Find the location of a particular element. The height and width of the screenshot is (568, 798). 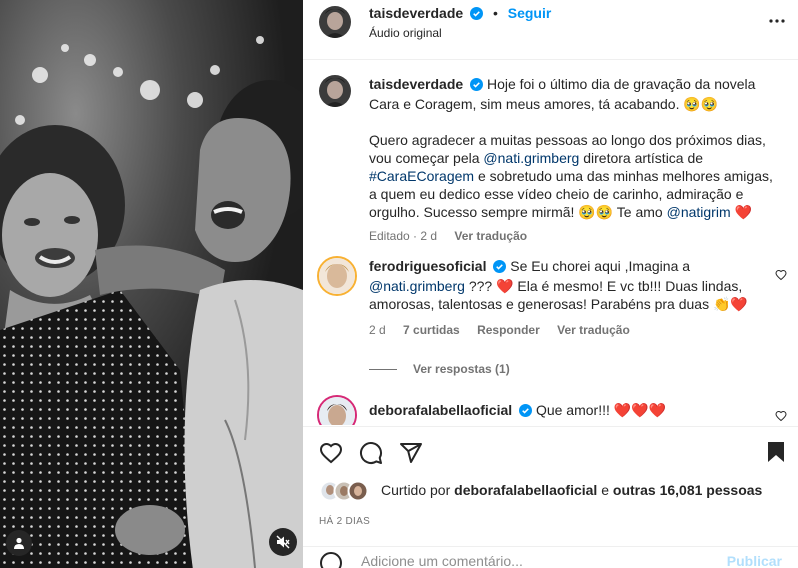

author-username: taisdeverdade is located at coordinates (416, 13).